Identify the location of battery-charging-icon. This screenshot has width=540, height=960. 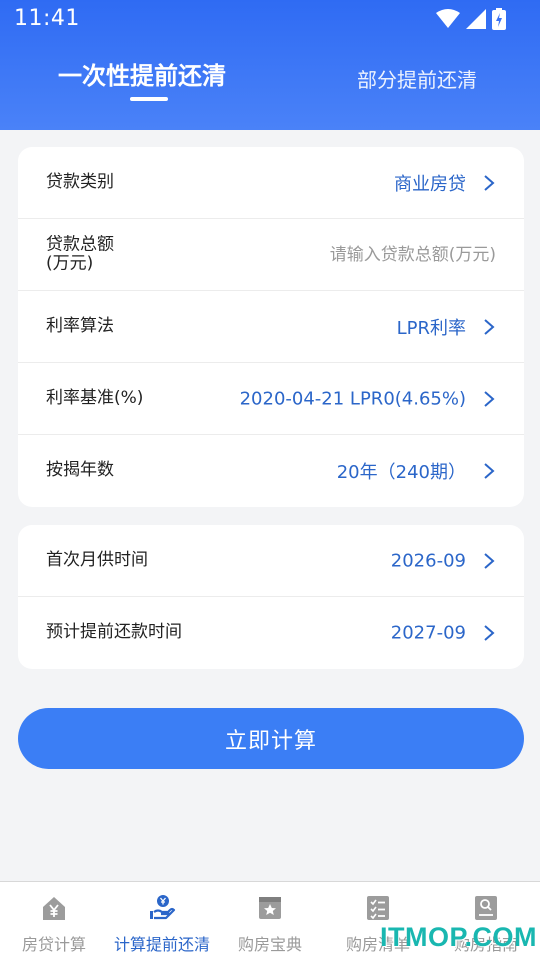
(499, 19).